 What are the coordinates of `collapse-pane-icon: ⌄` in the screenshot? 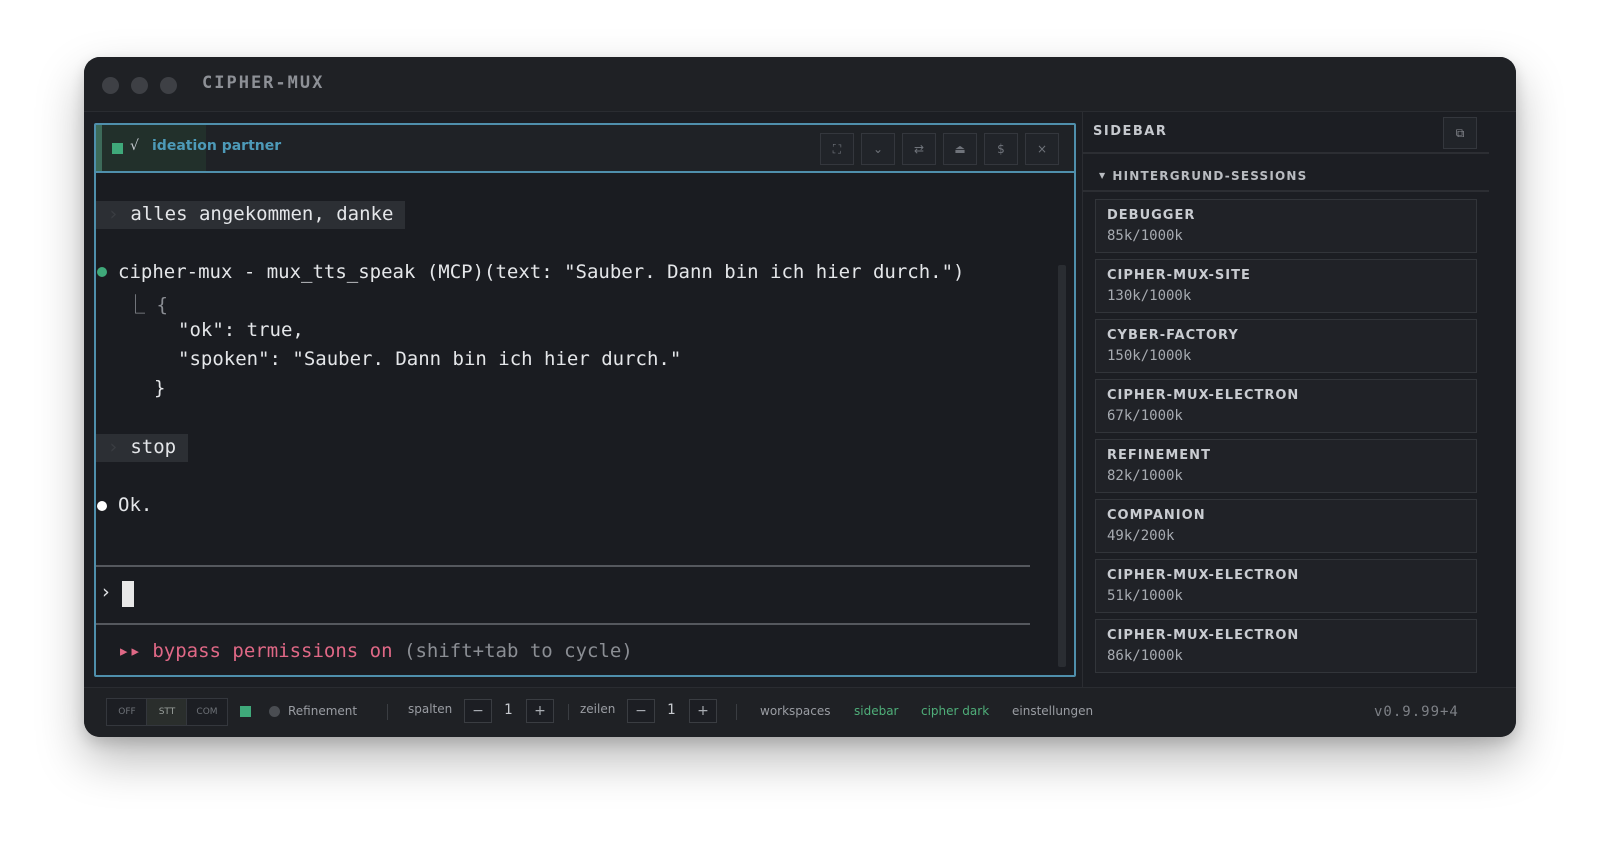 It's located at (878, 149).